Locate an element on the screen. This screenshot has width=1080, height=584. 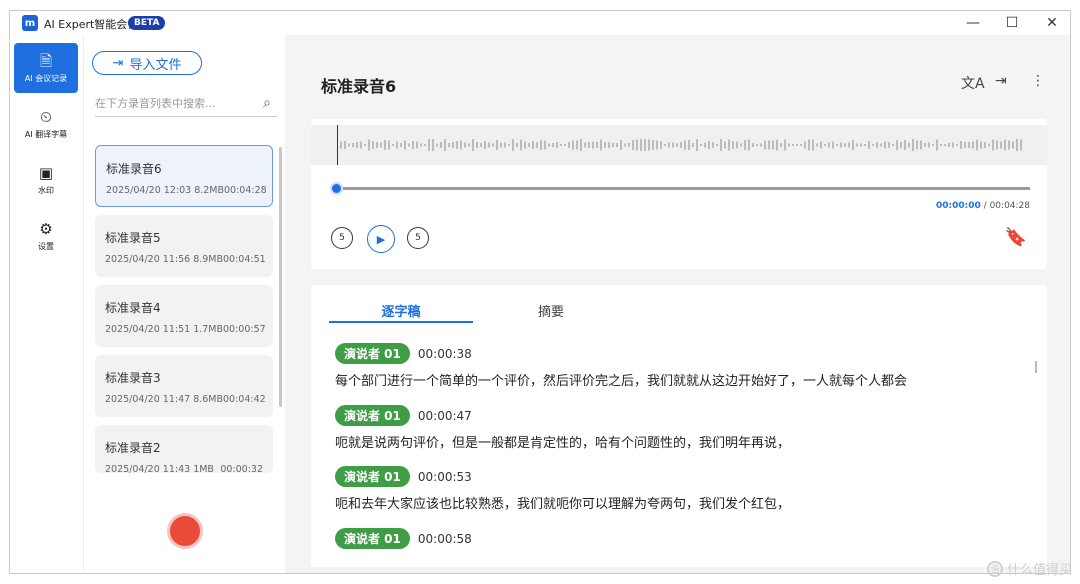
record-button is located at coordinates (185, 531).